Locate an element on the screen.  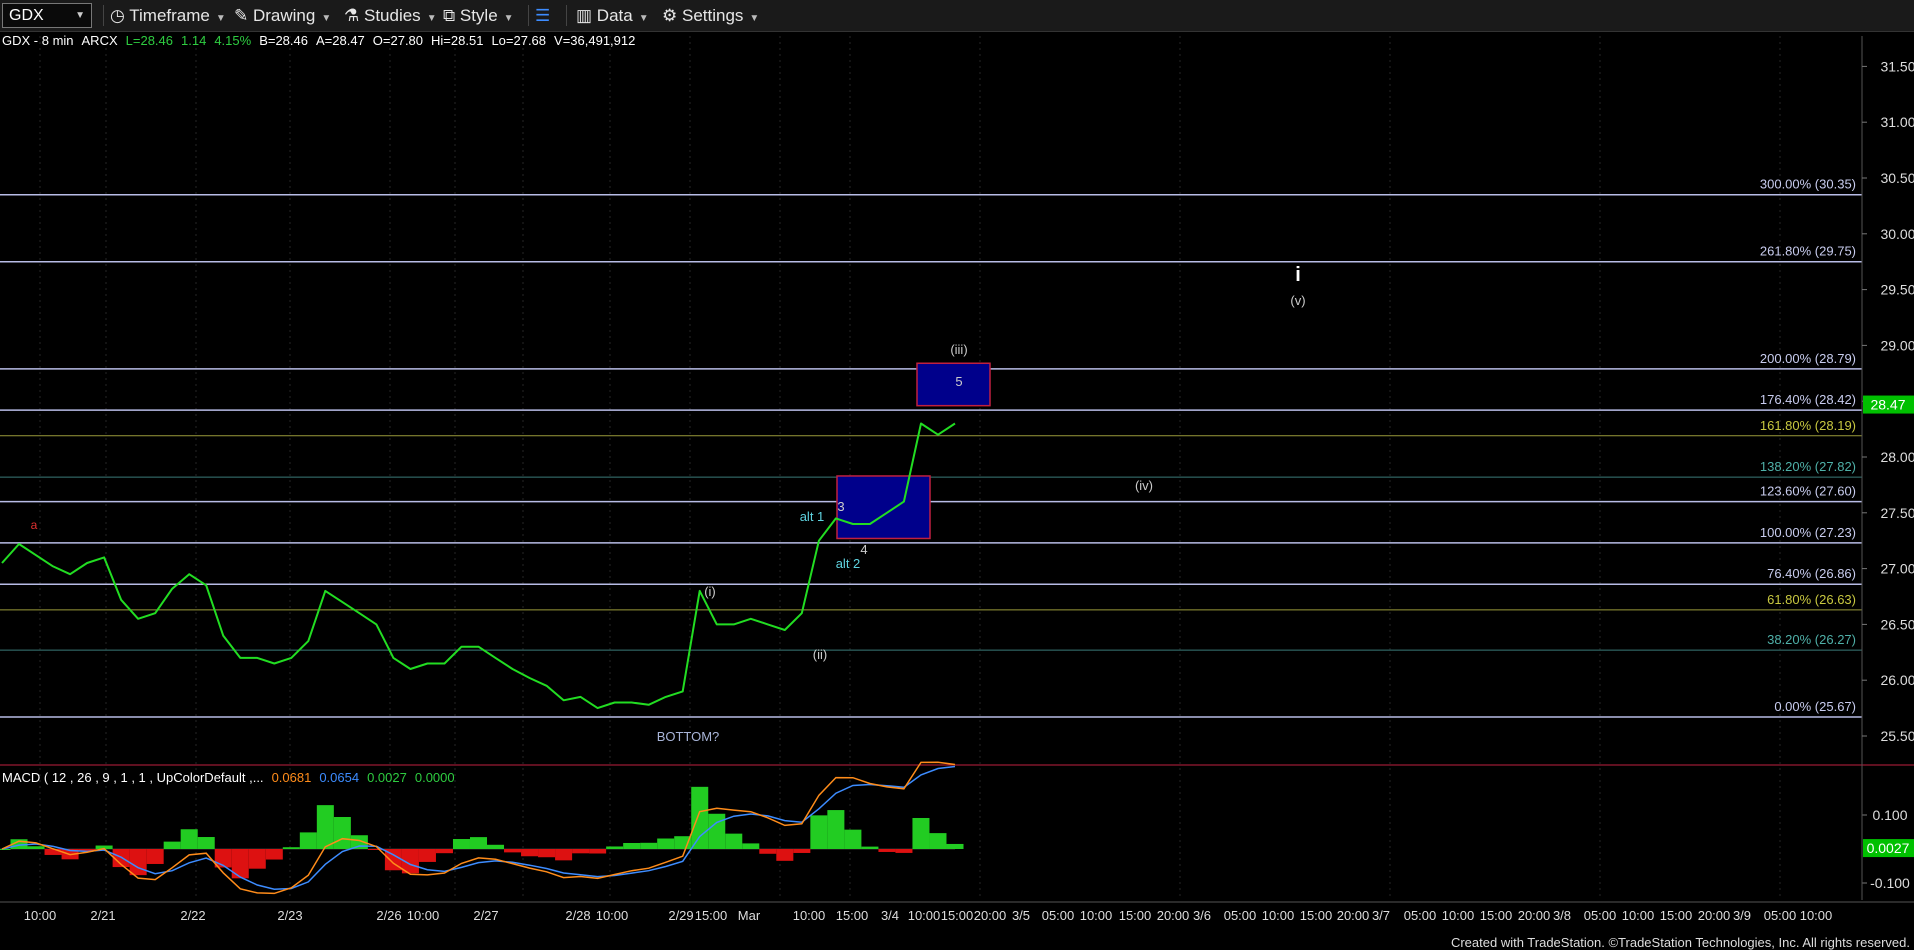
style-button: ⧉ Style ▼ is located at coordinates (478, 15).